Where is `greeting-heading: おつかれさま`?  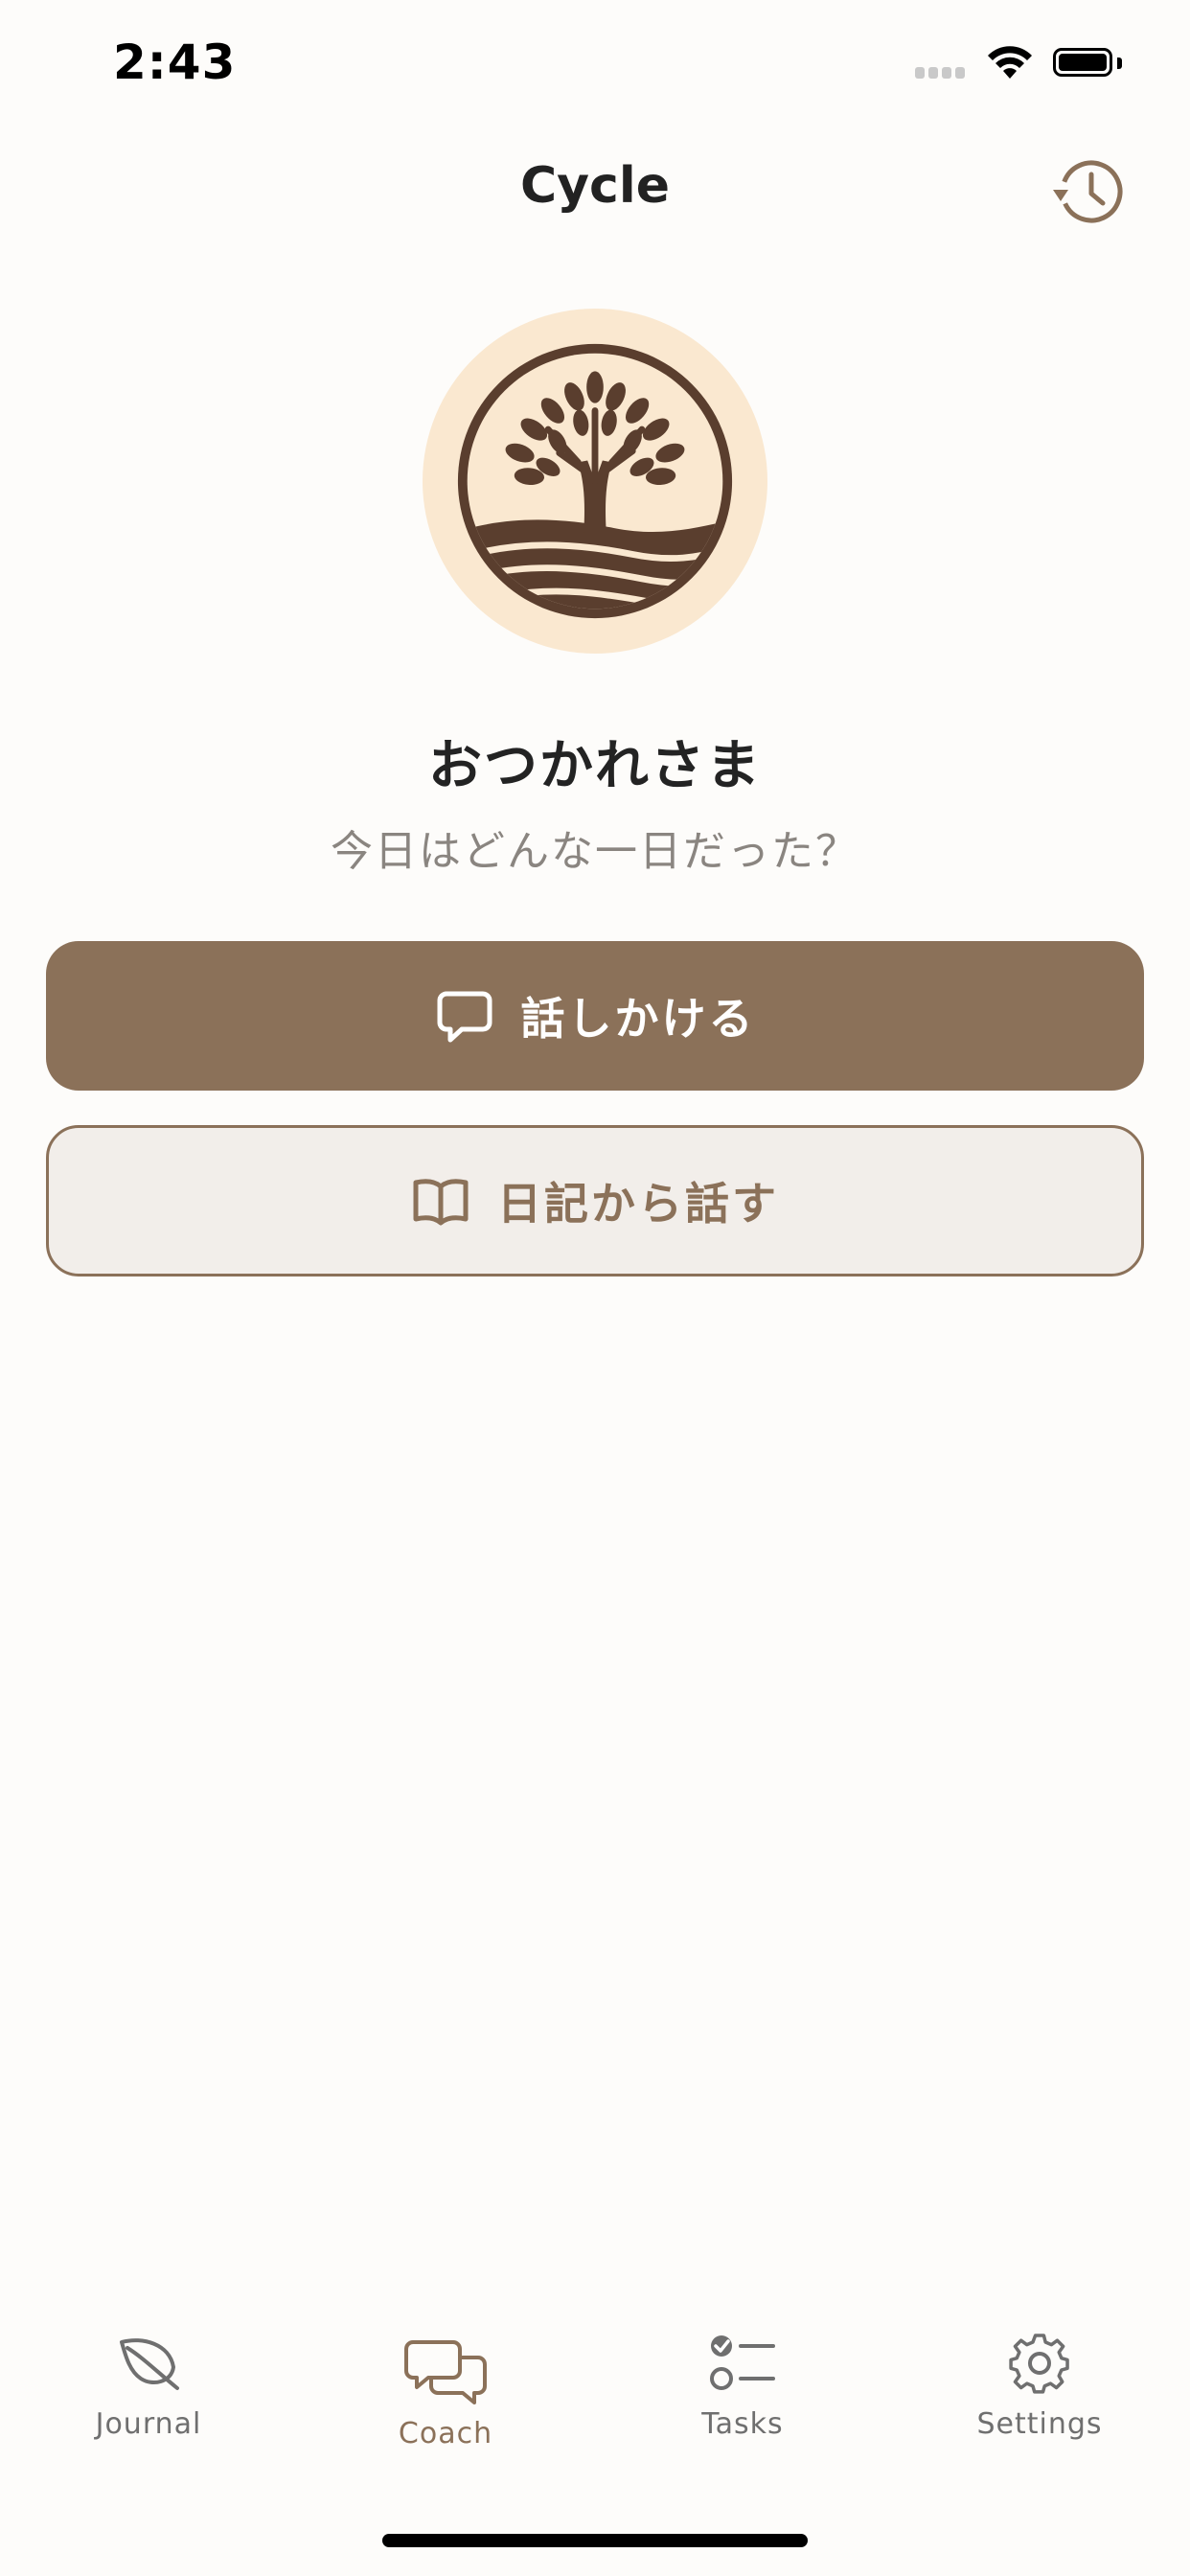
greeting-heading: おつかれさま is located at coordinates (595, 766).